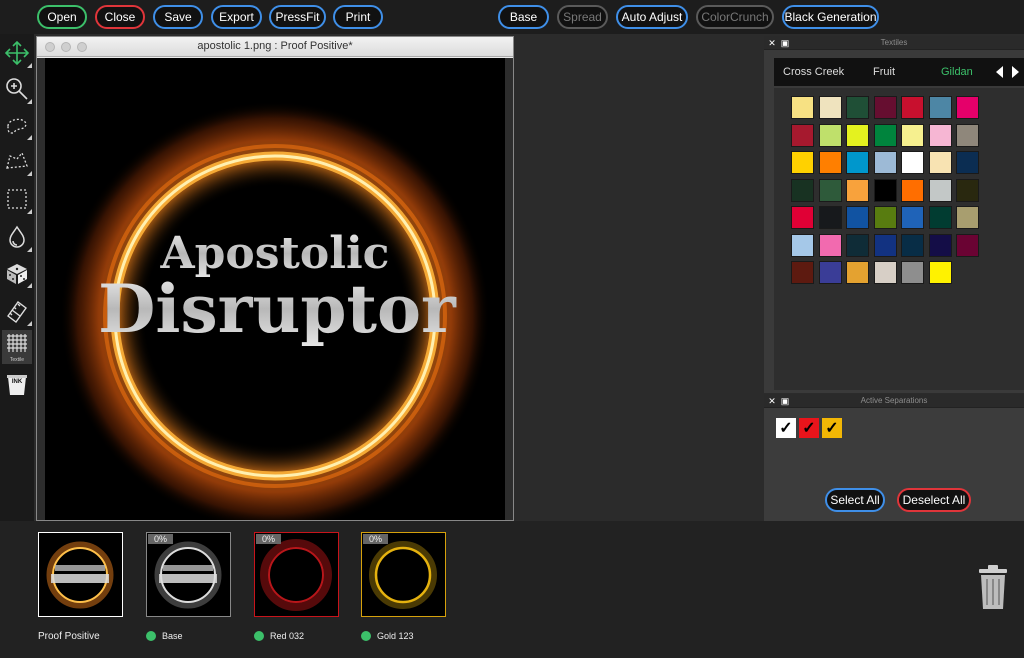 This screenshot has height=658, width=1024. Describe the element at coordinates (358, 17) in the screenshot. I see `print-button: Print` at that location.